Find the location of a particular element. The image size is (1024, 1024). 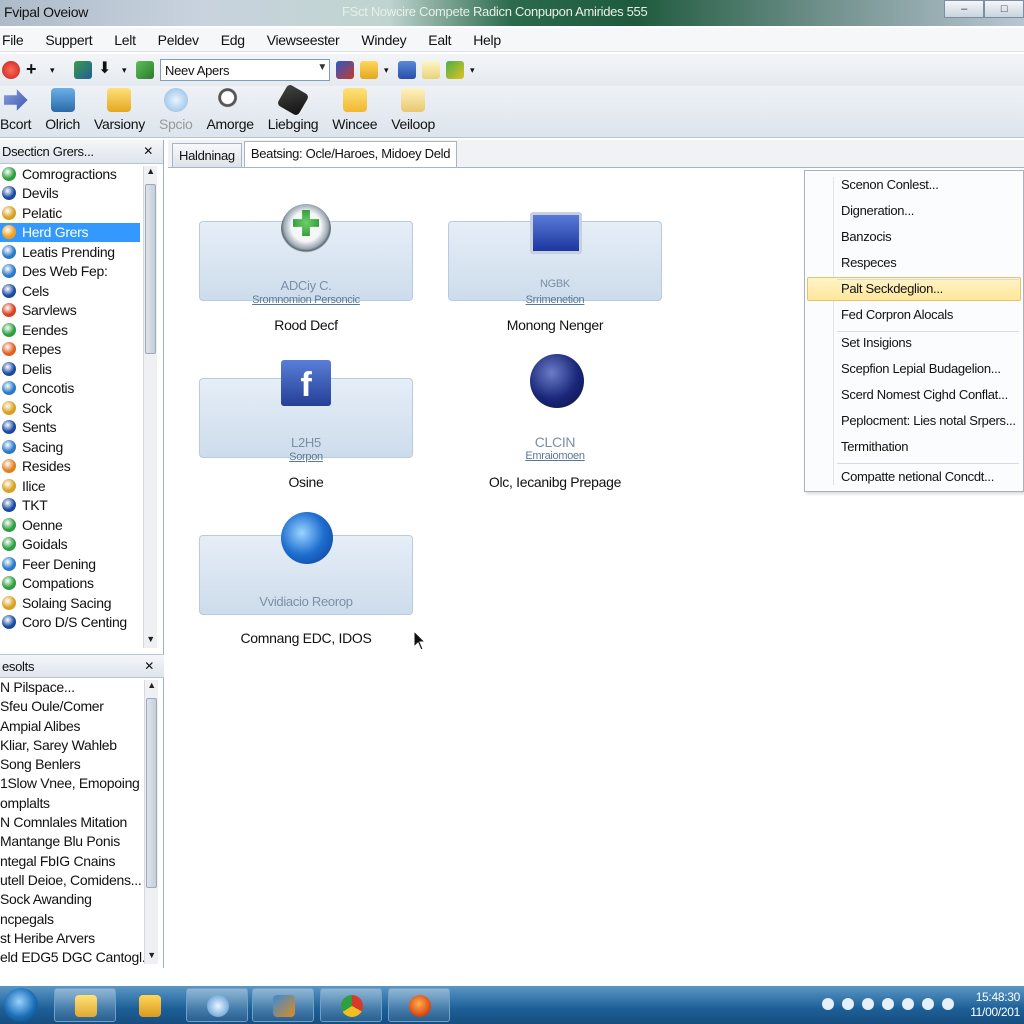

menu-file: File is located at coordinates (13, 39).